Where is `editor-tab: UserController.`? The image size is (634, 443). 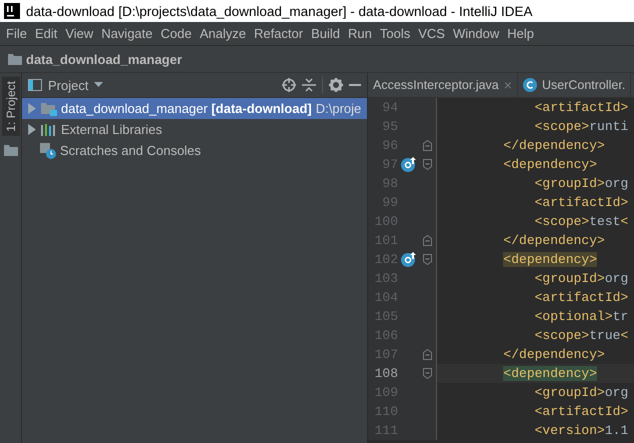
editor-tab: UserController. is located at coordinates (575, 85).